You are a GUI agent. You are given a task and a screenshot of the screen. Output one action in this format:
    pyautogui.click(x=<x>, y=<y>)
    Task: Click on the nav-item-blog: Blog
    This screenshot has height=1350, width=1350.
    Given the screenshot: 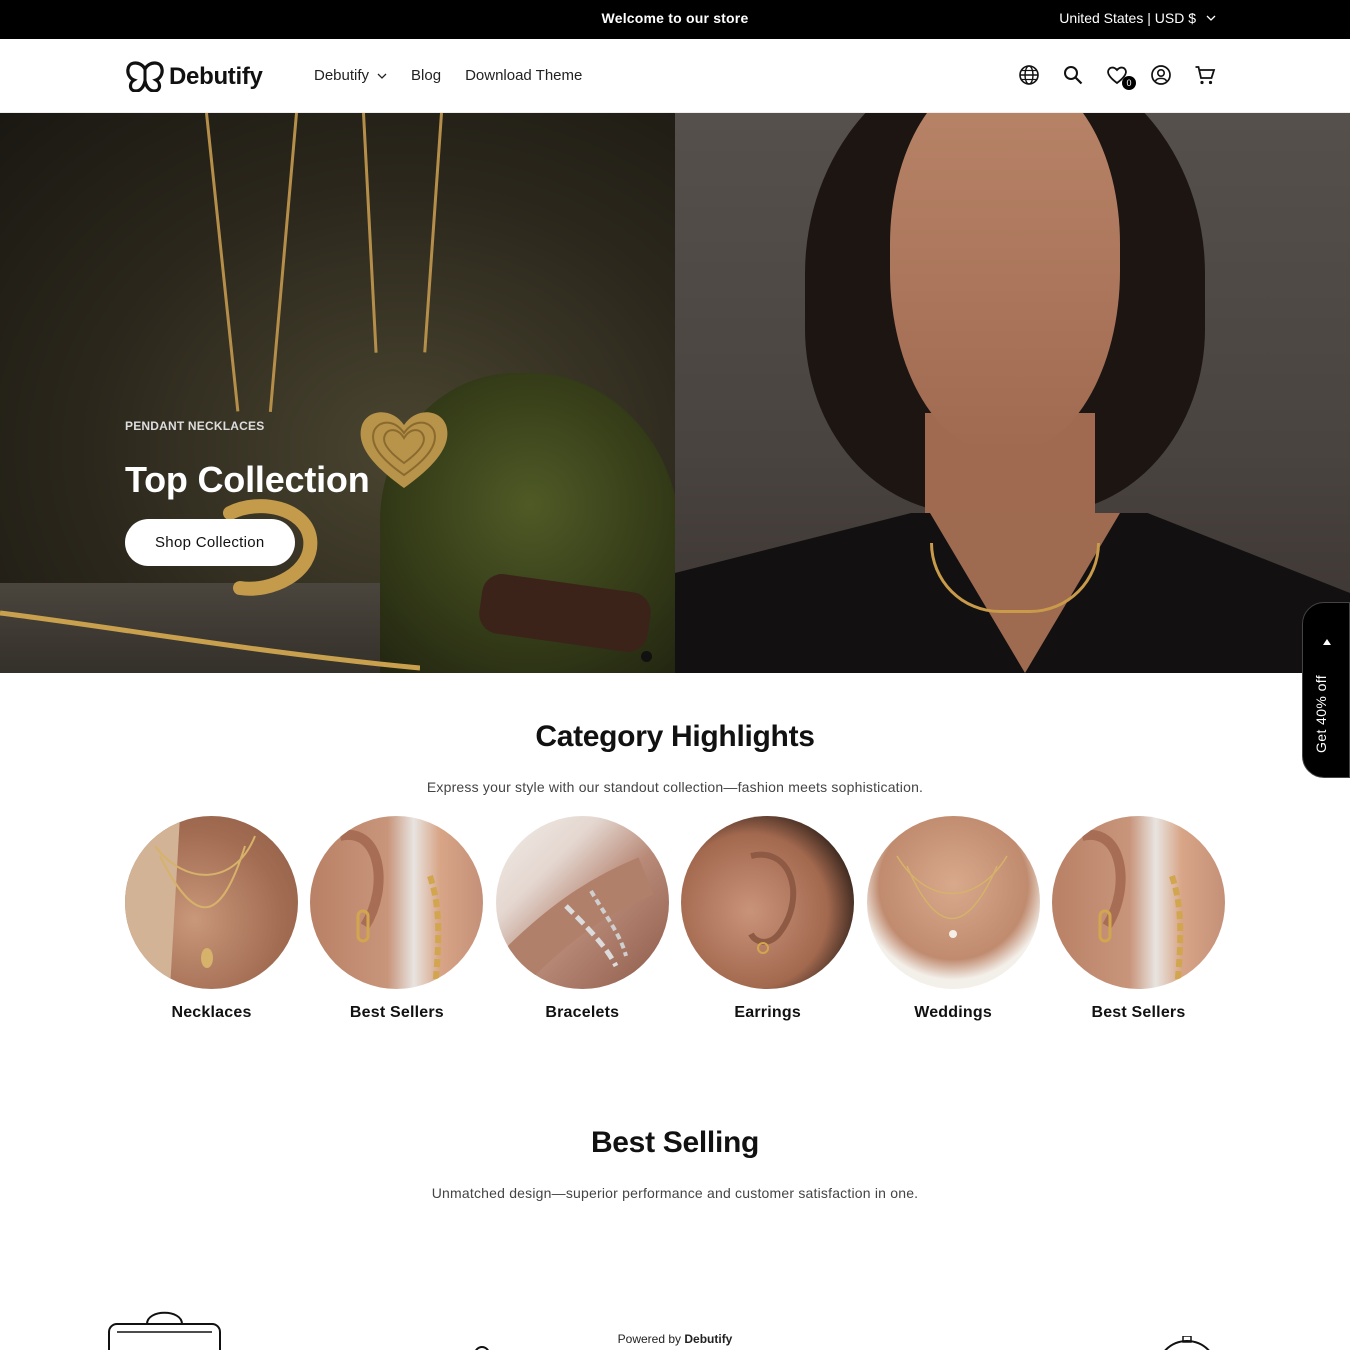 What is the action you would take?
    pyautogui.click(x=426, y=75)
    